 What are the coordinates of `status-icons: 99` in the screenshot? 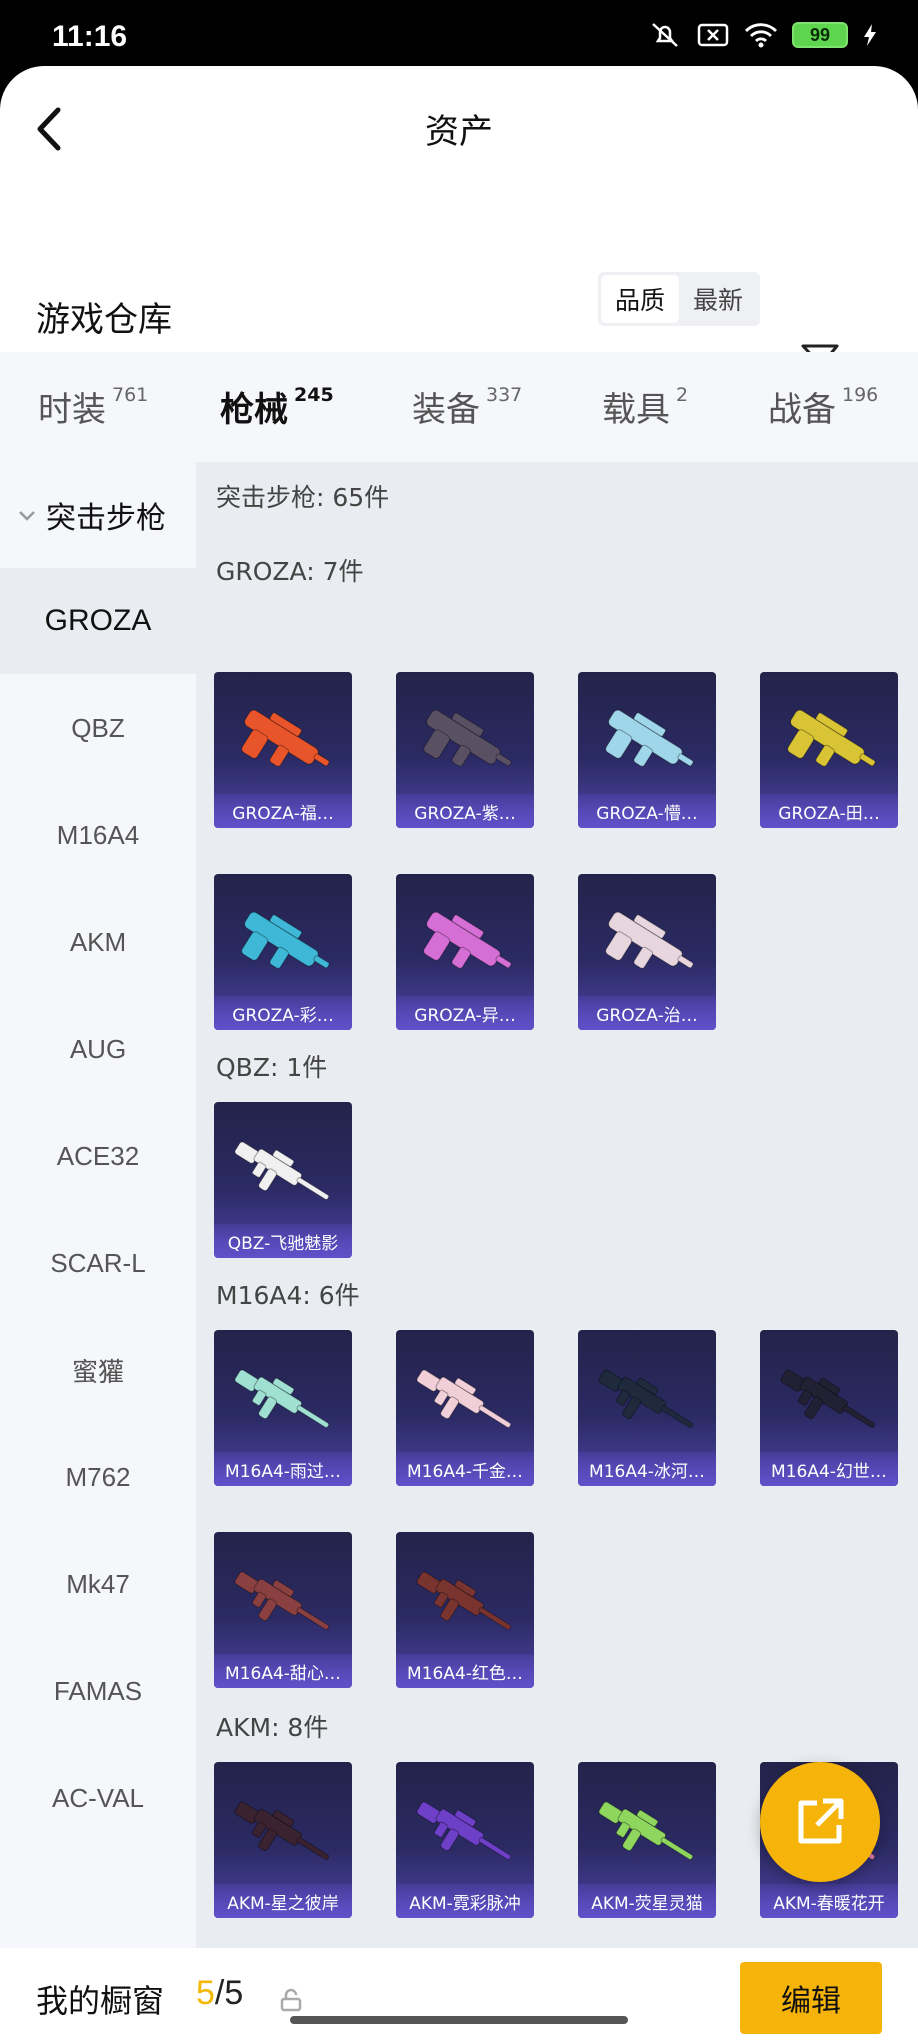 It's located at (763, 35).